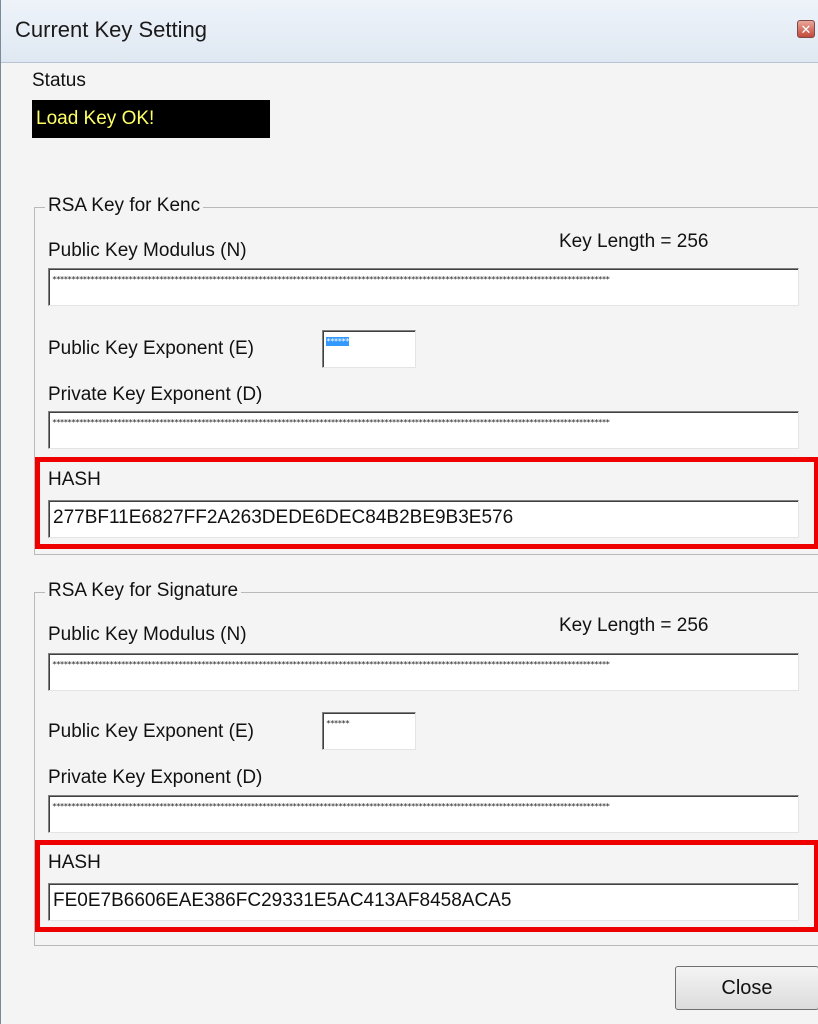 Image resolution: width=818 pixels, height=1024 pixels. What do you see at coordinates (806, 29) in the screenshot?
I see `close-icon: ✕` at bounding box center [806, 29].